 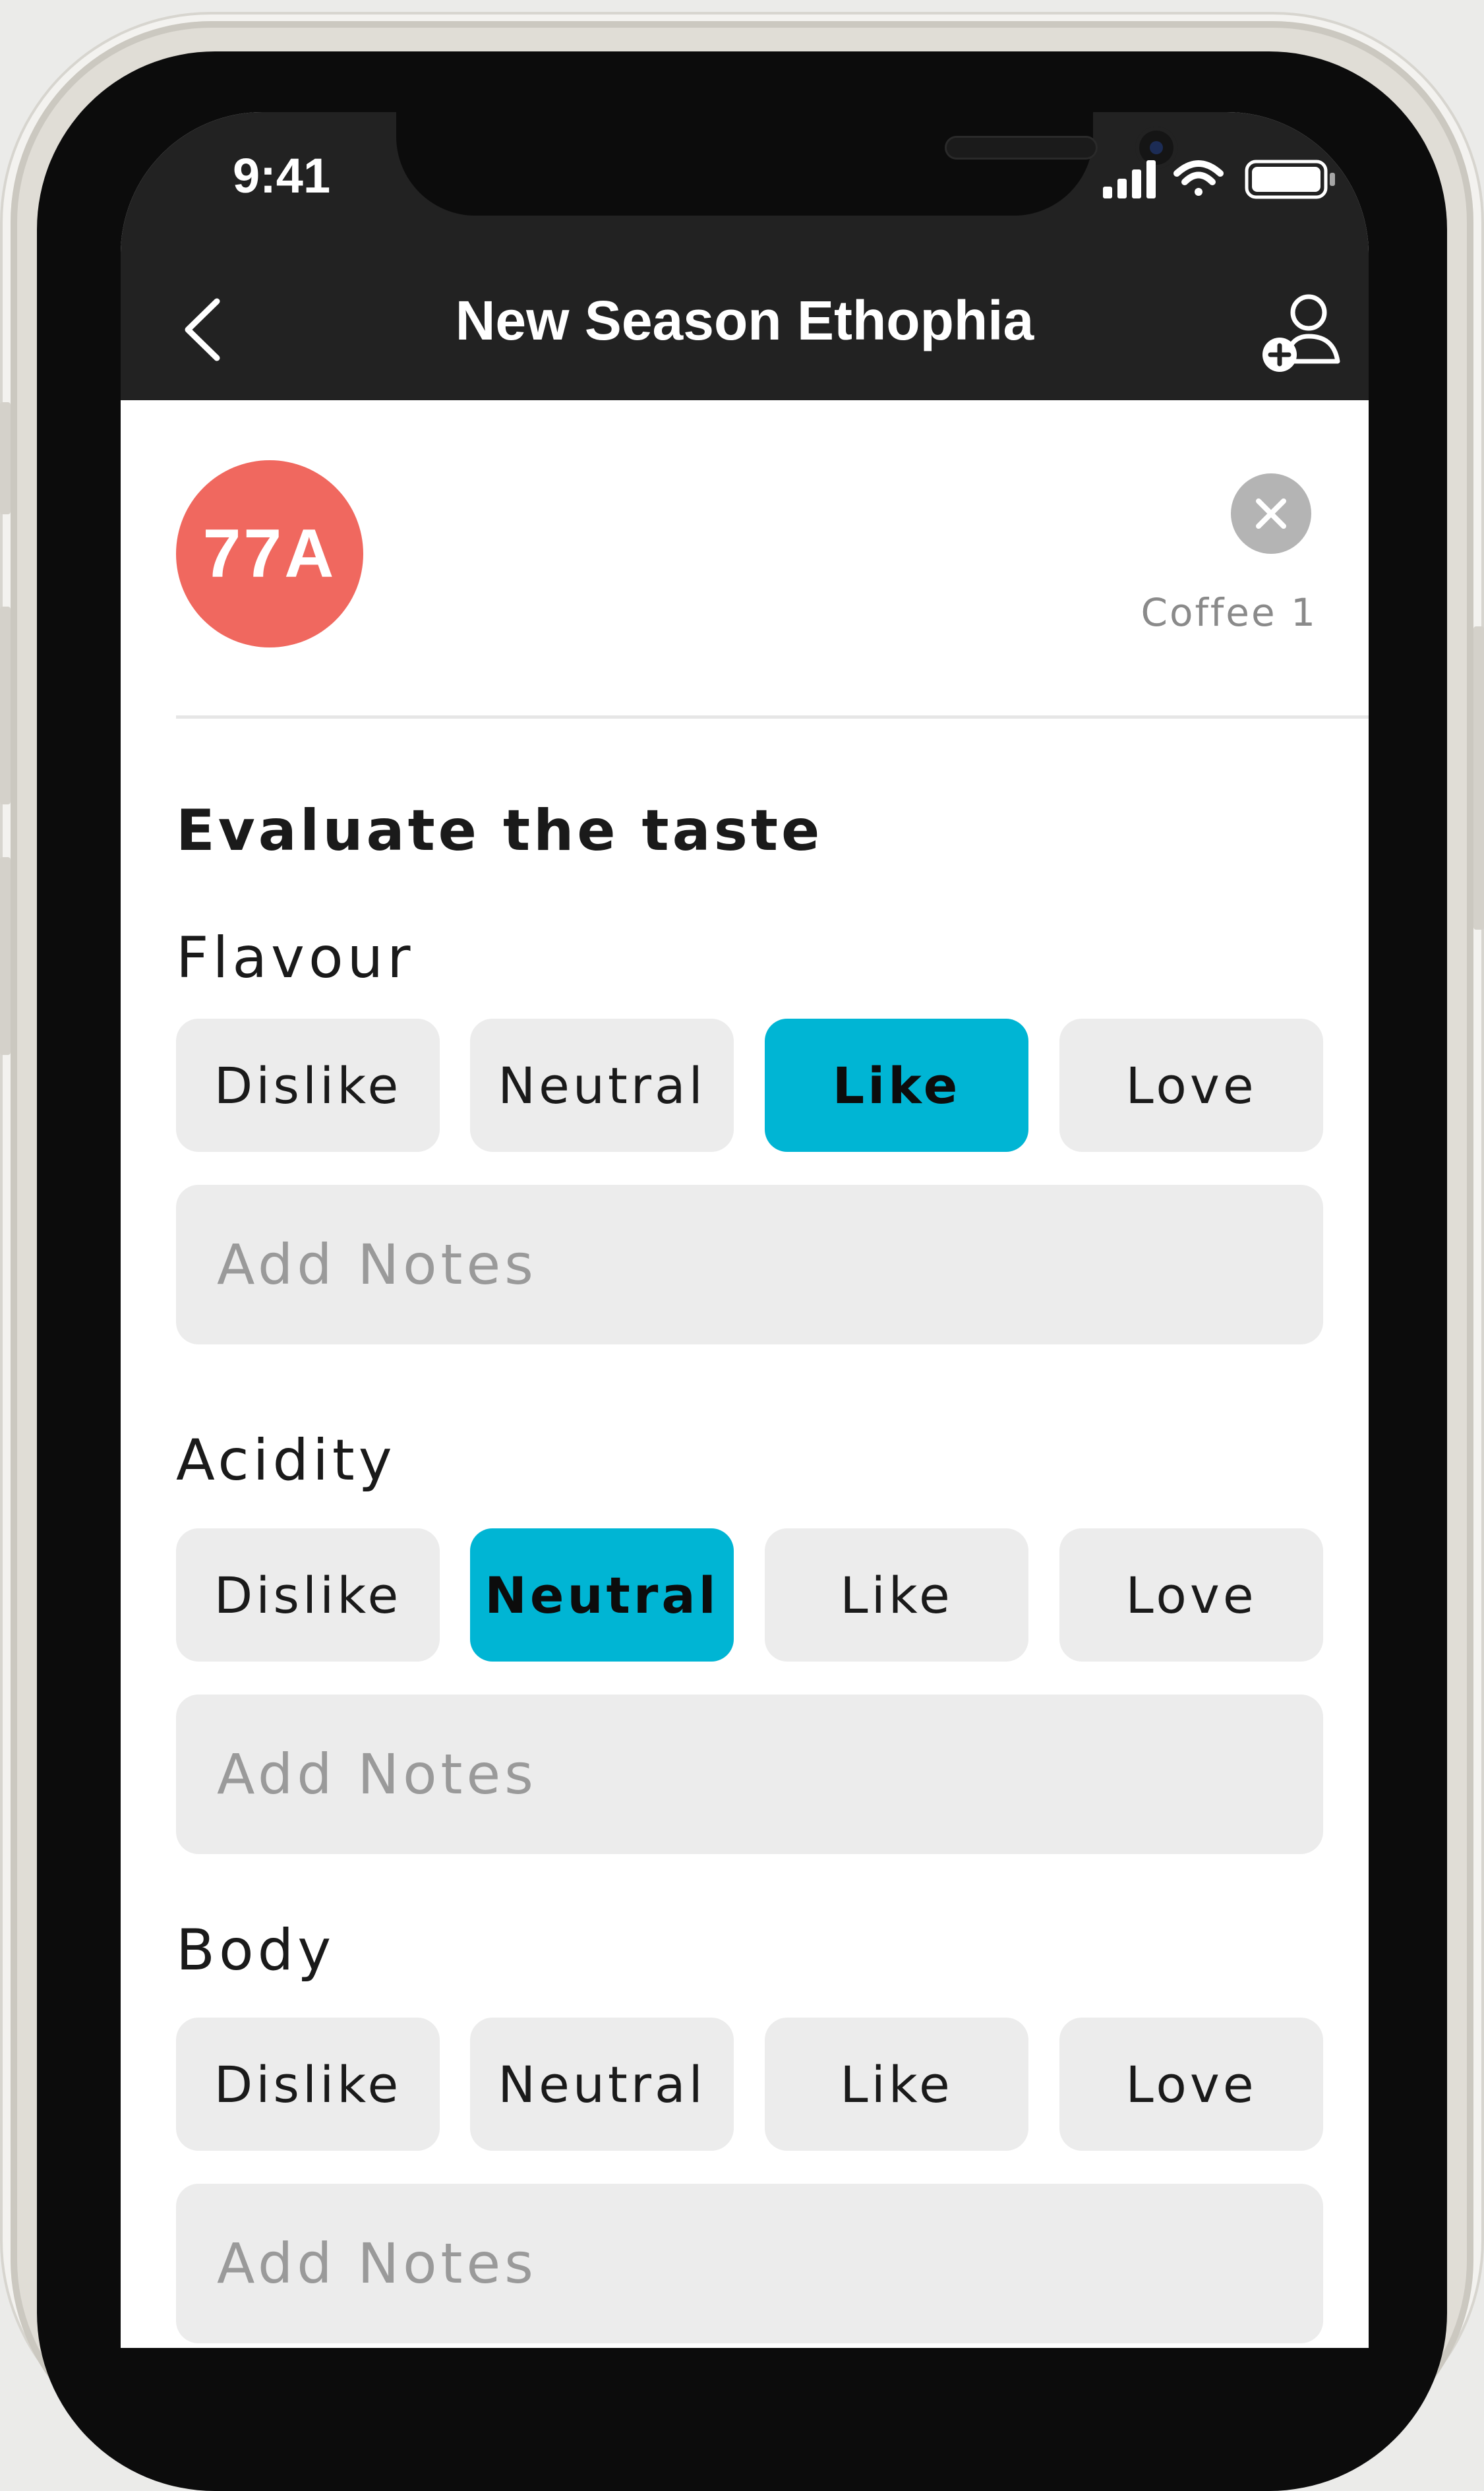 I want to click on status-icons, so click(x=1225, y=178).